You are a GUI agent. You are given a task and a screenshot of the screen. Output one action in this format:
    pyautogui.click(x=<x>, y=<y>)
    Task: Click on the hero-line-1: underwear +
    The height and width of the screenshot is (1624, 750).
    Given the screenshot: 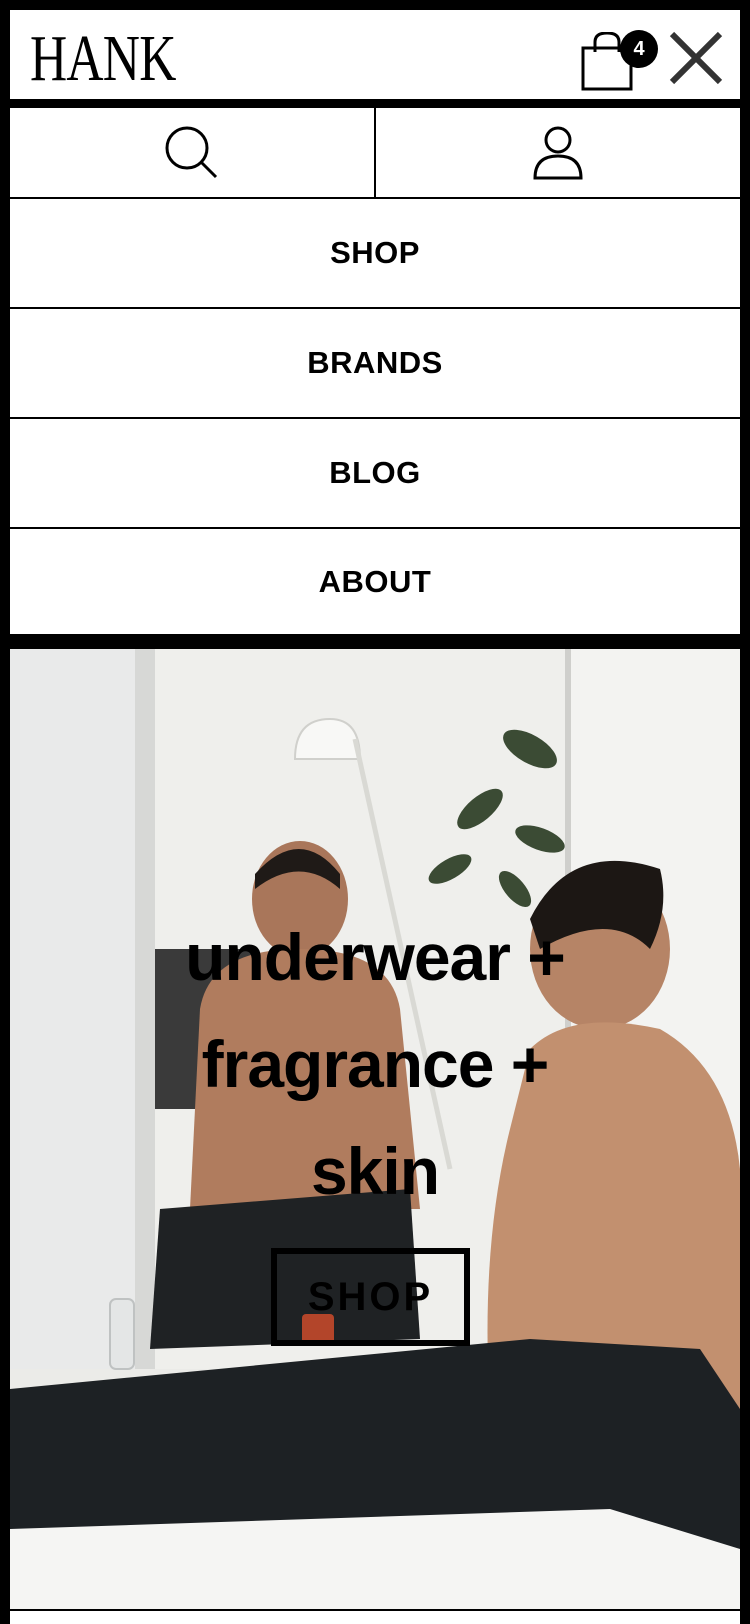 What is the action you would take?
    pyautogui.click(x=375, y=957)
    